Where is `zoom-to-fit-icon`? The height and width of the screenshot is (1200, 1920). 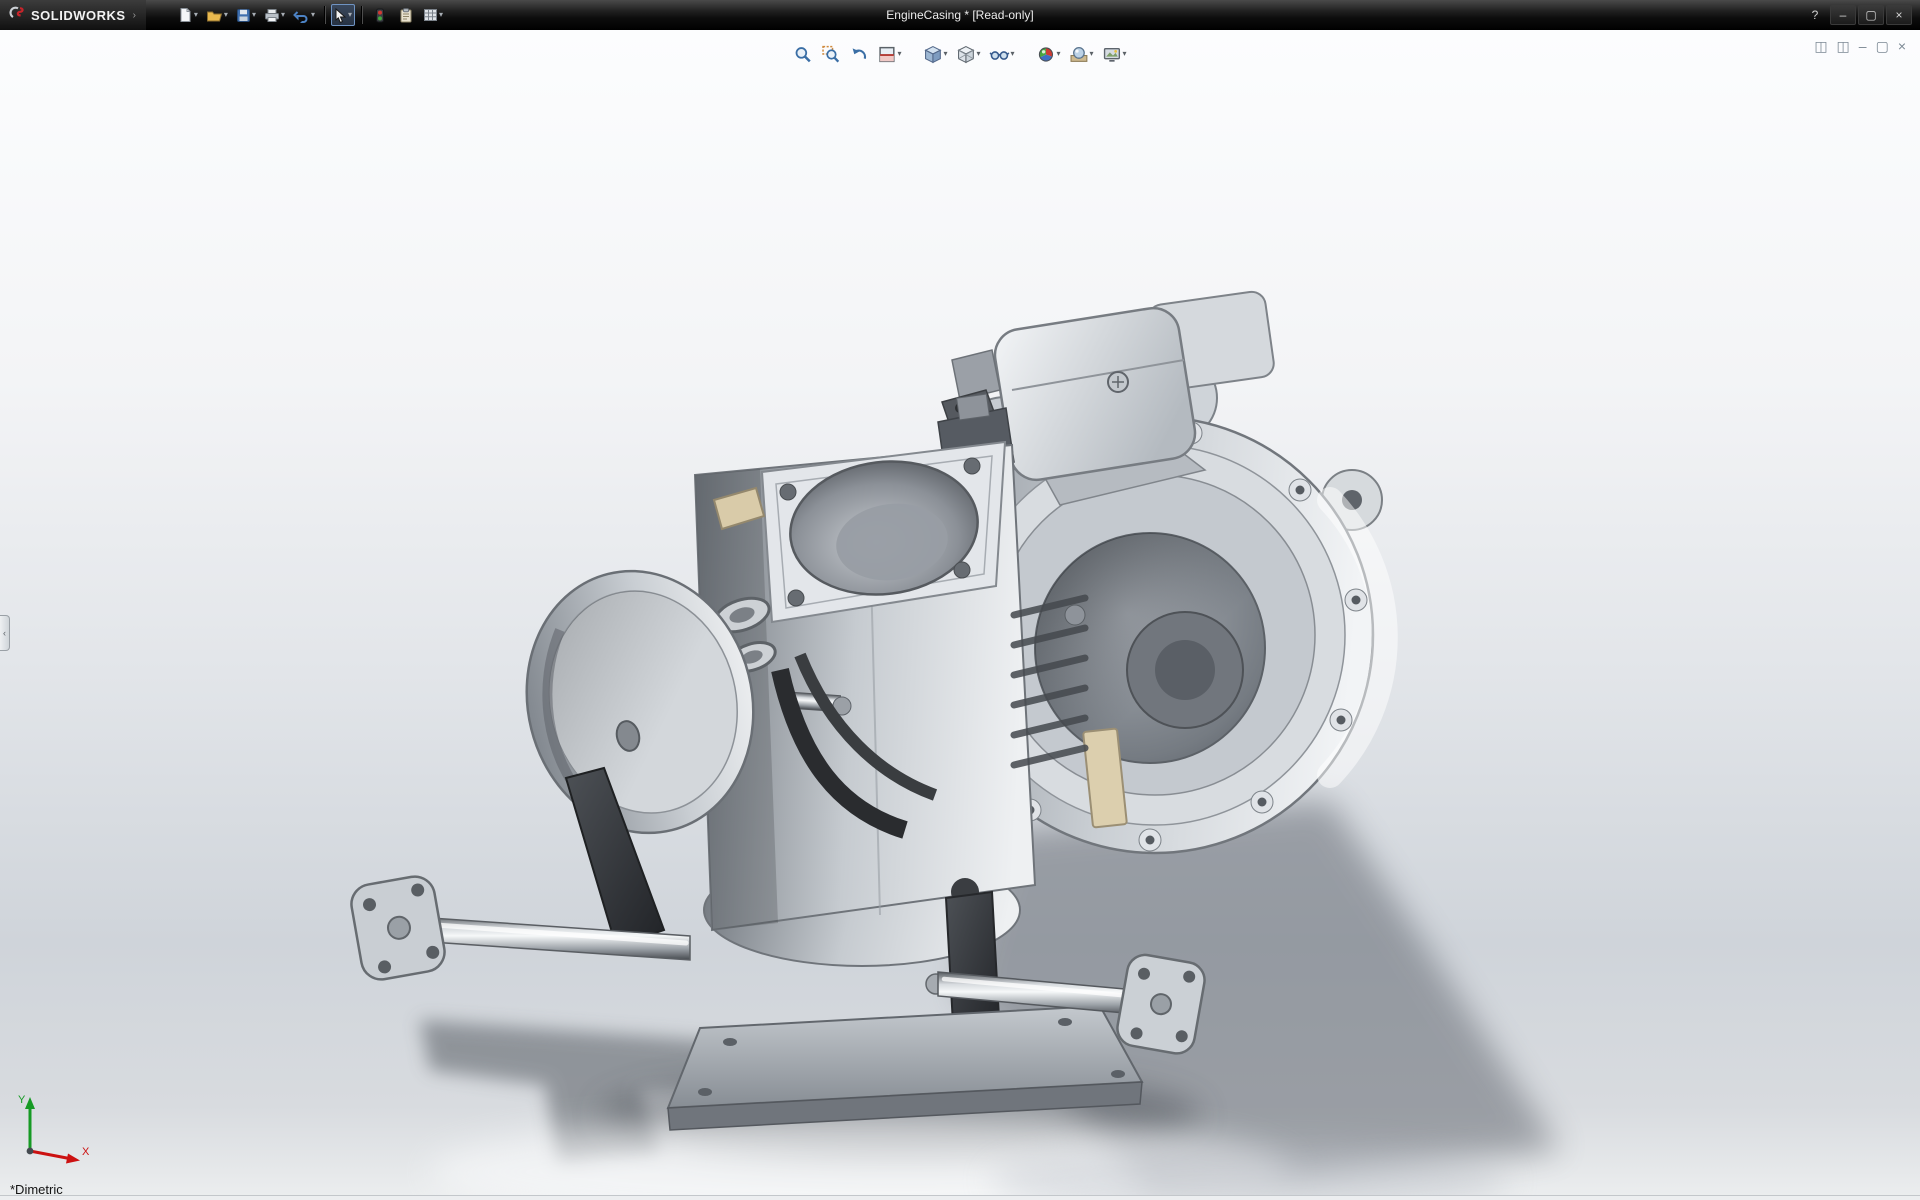
zoom-to-fit-icon is located at coordinates (802, 54).